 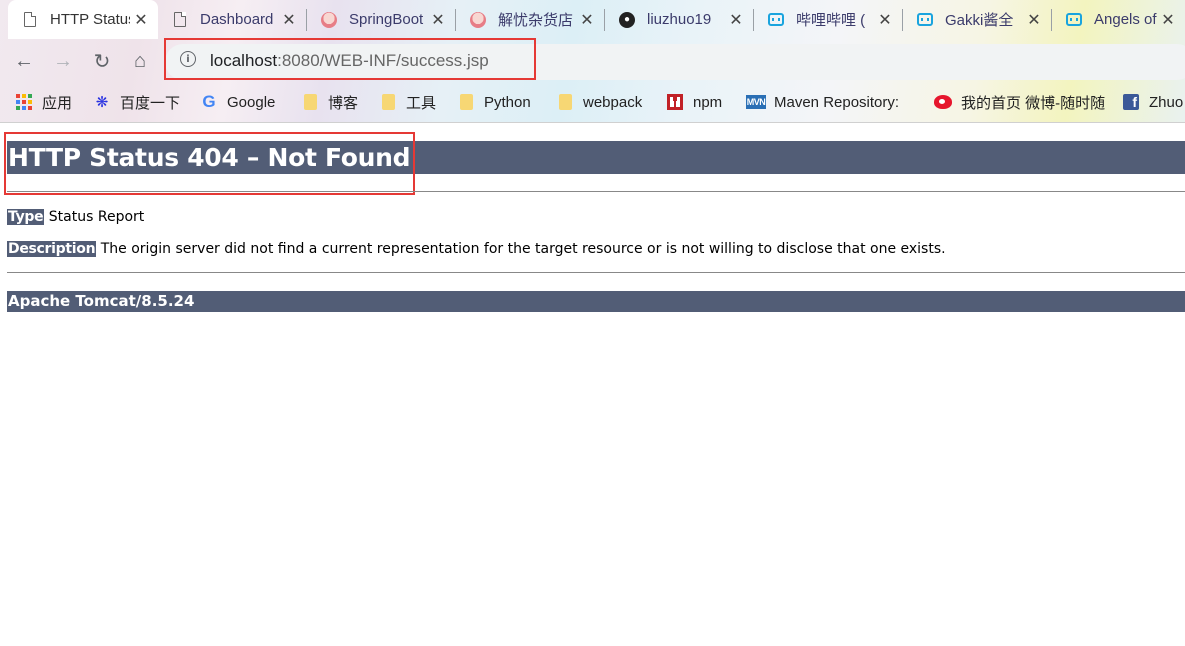 I want to click on reload-icon: ↻, so click(x=102, y=61).